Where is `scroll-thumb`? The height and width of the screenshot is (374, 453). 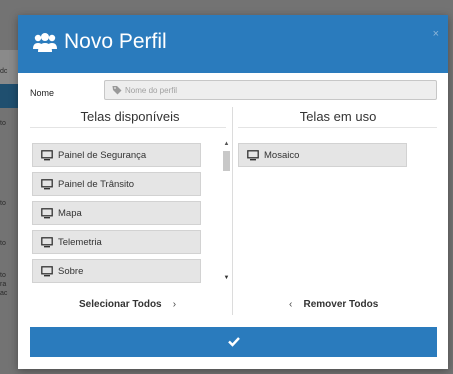
scroll-thumb is located at coordinates (226, 161).